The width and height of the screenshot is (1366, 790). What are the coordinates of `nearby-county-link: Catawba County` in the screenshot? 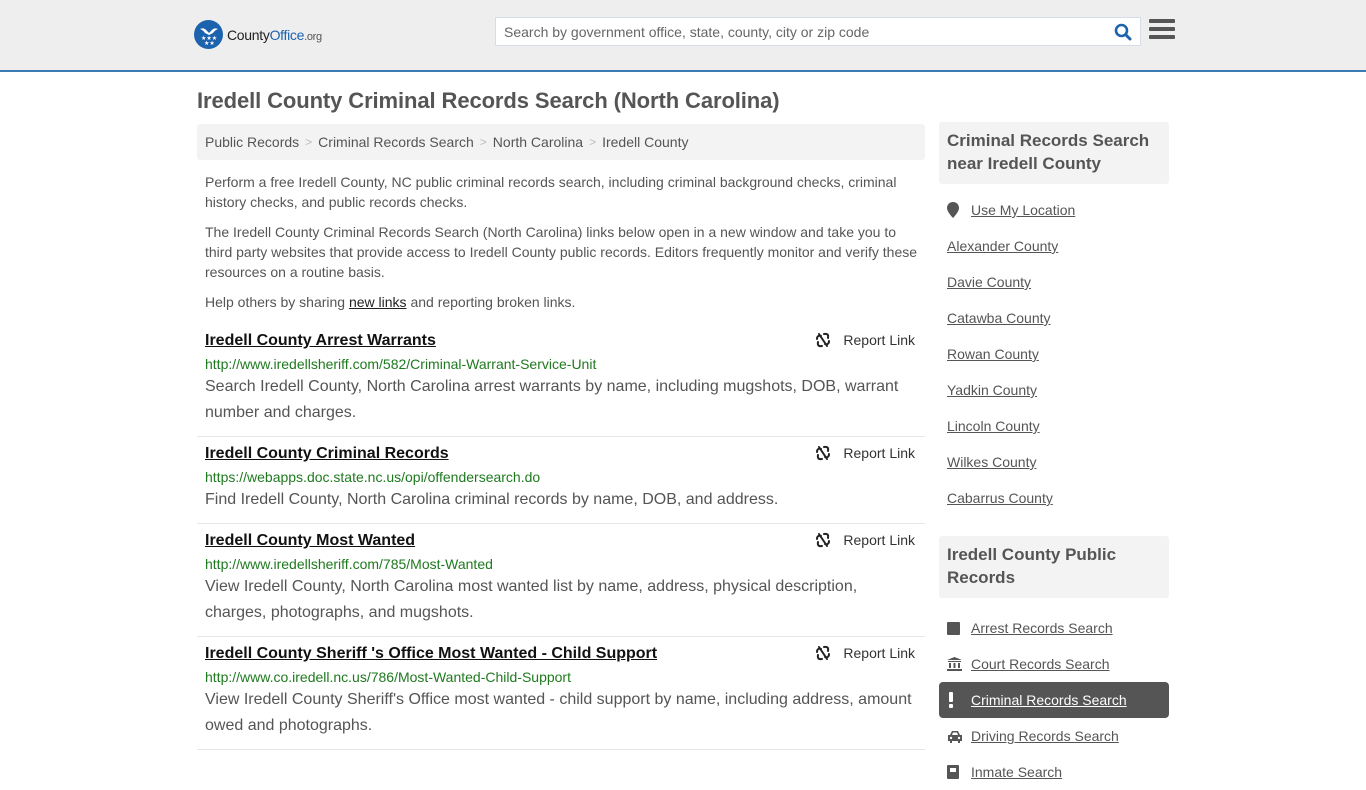 It's located at (999, 318).